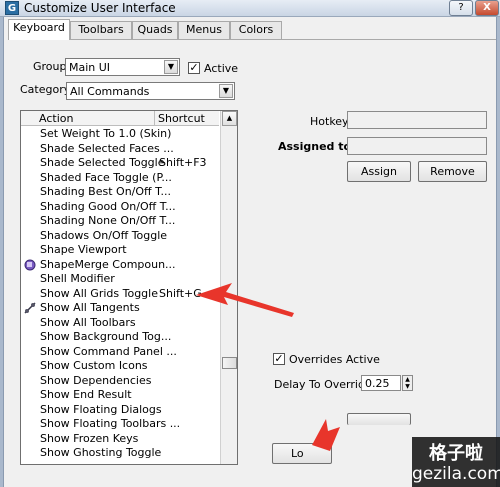 The height and width of the screenshot is (487, 500). I want to click on tab-keyboard: Keyboard, so click(39, 29).